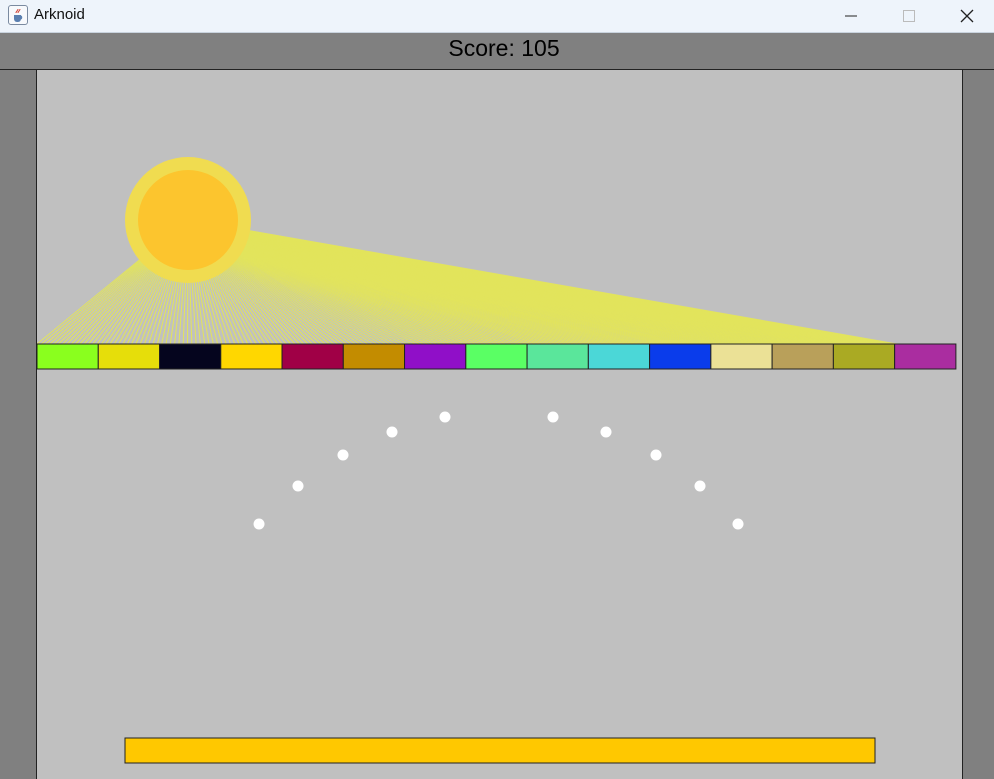 The image size is (994, 779). I want to click on maximize-button, so click(909, 16).